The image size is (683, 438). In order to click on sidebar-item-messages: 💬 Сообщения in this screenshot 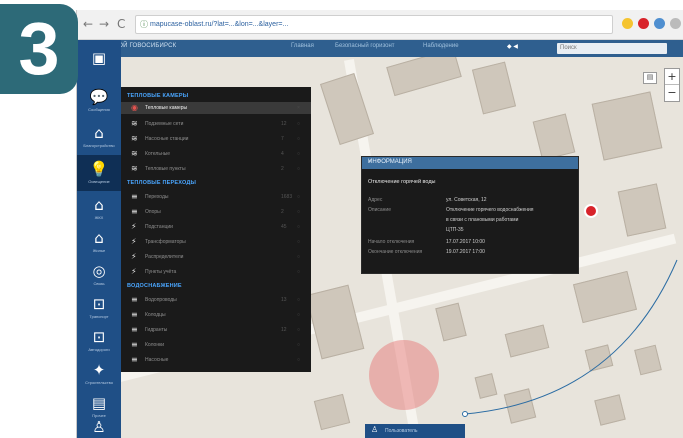, I will do `click(99, 101)`.